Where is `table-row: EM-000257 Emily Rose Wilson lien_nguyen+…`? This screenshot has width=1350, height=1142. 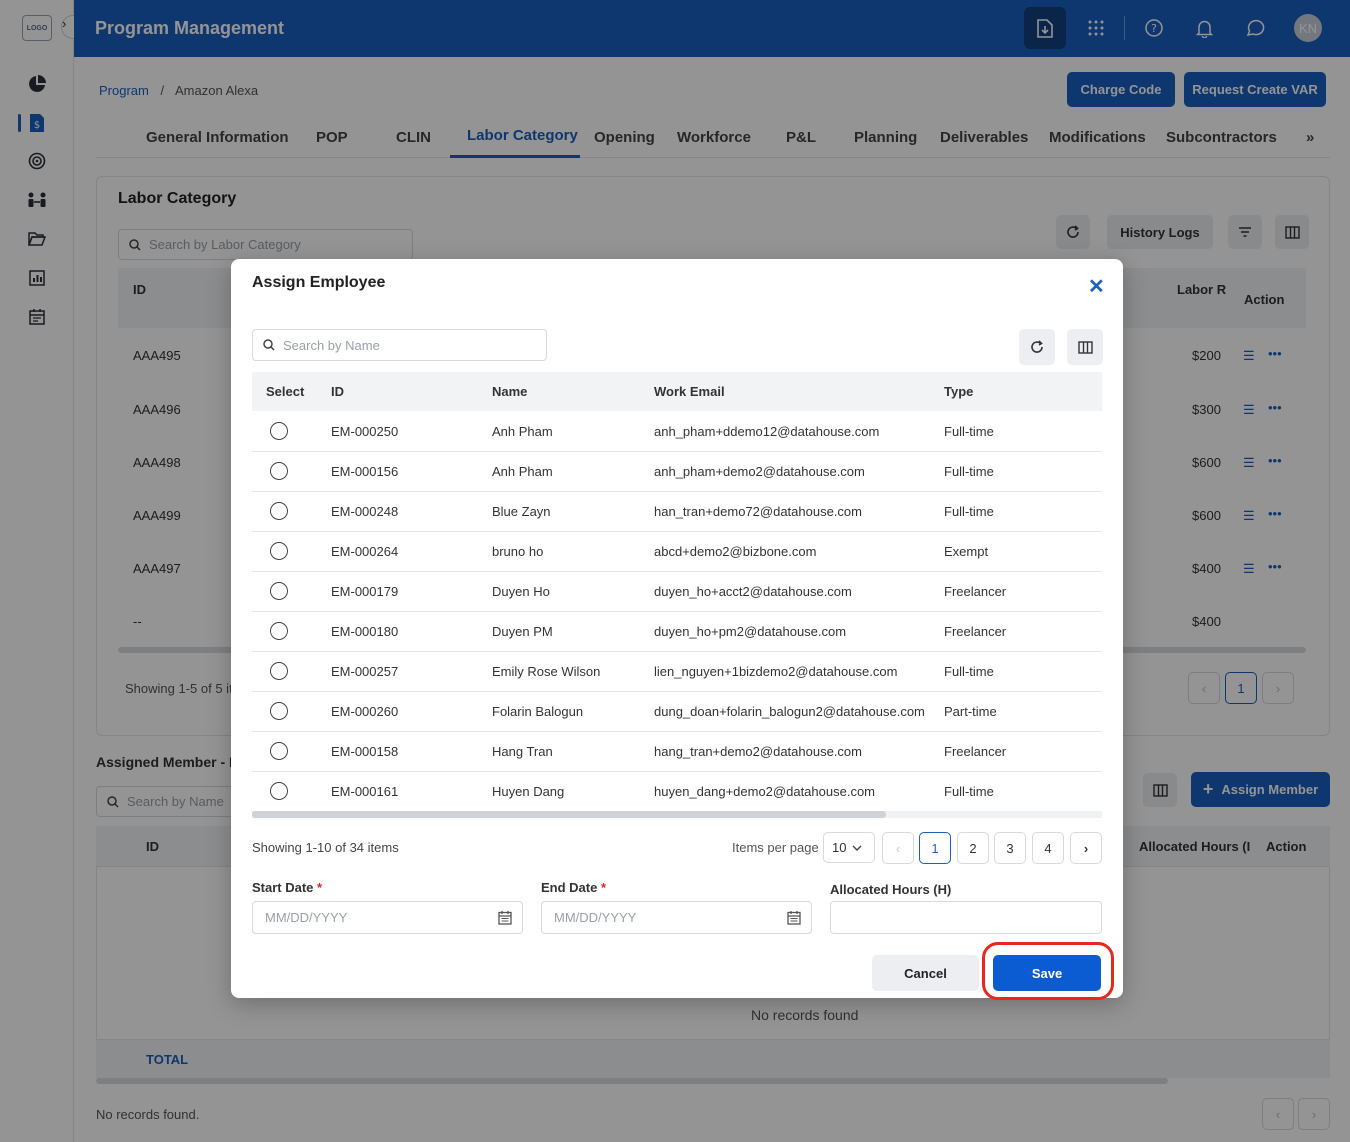 table-row: EM-000257 Emily Rose Wilson lien_nguyen+… is located at coordinates (677, 672).